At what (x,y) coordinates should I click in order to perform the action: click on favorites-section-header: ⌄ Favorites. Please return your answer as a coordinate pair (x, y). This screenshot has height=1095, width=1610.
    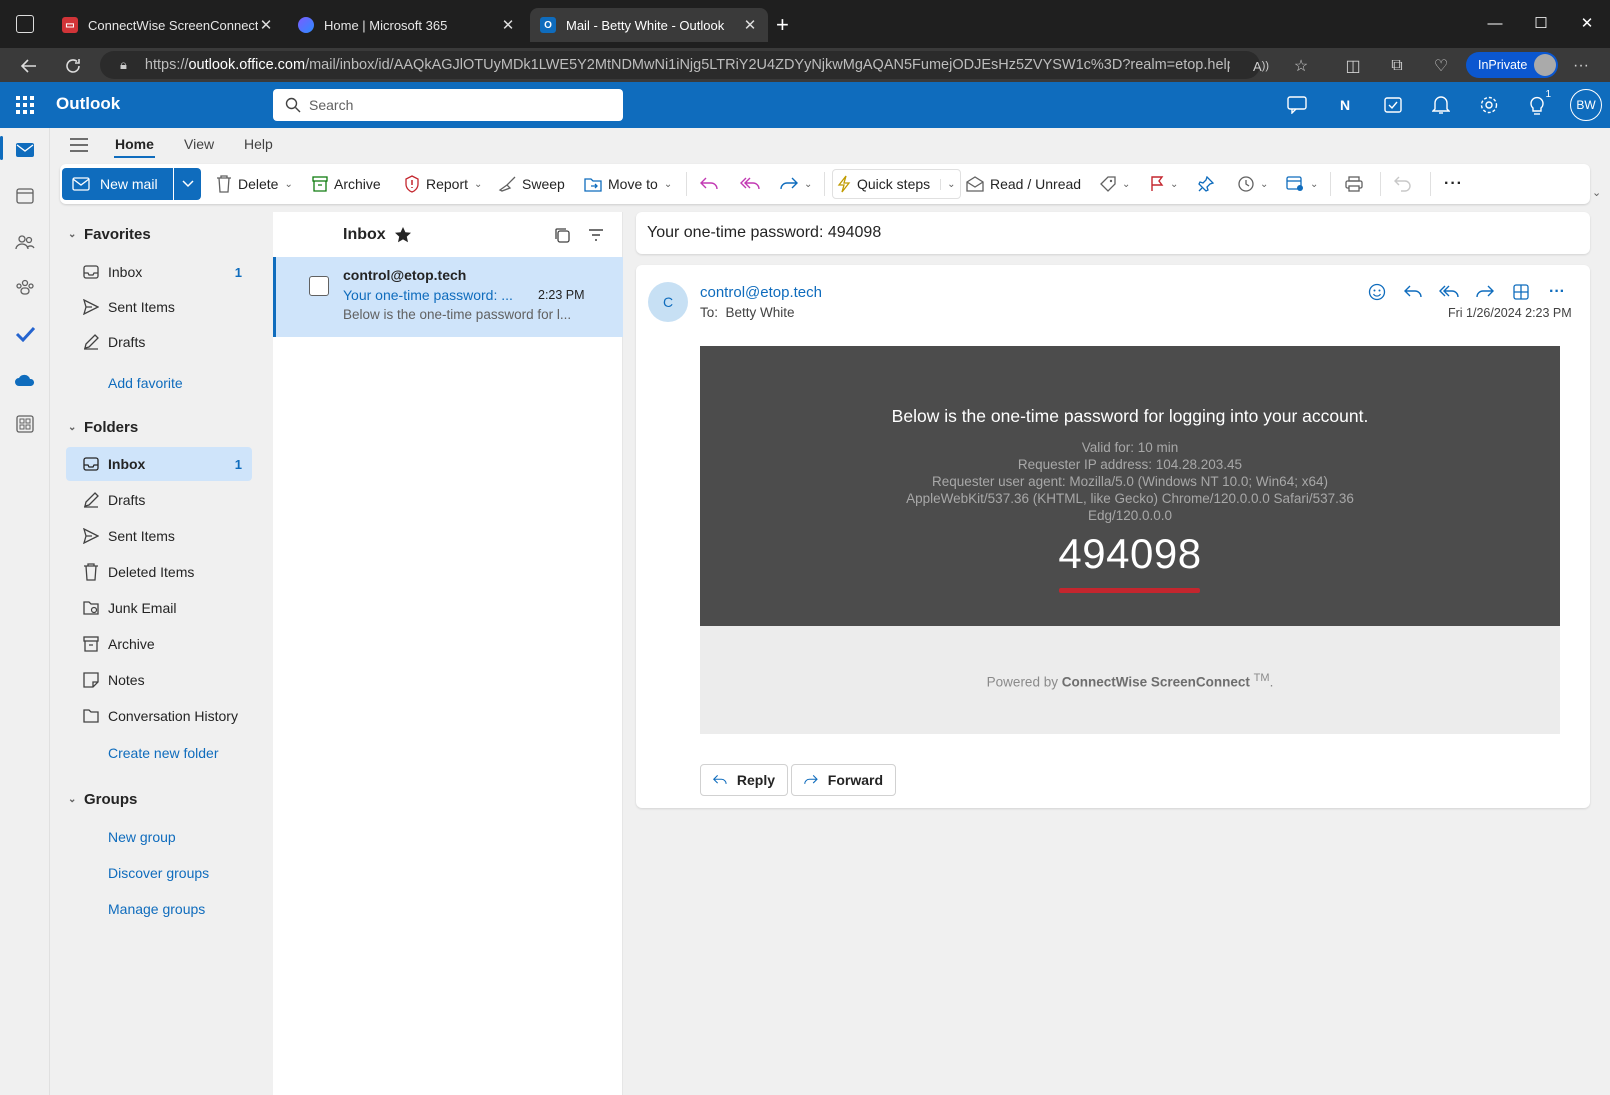
    Looking at the image, I should click on (109, 234).